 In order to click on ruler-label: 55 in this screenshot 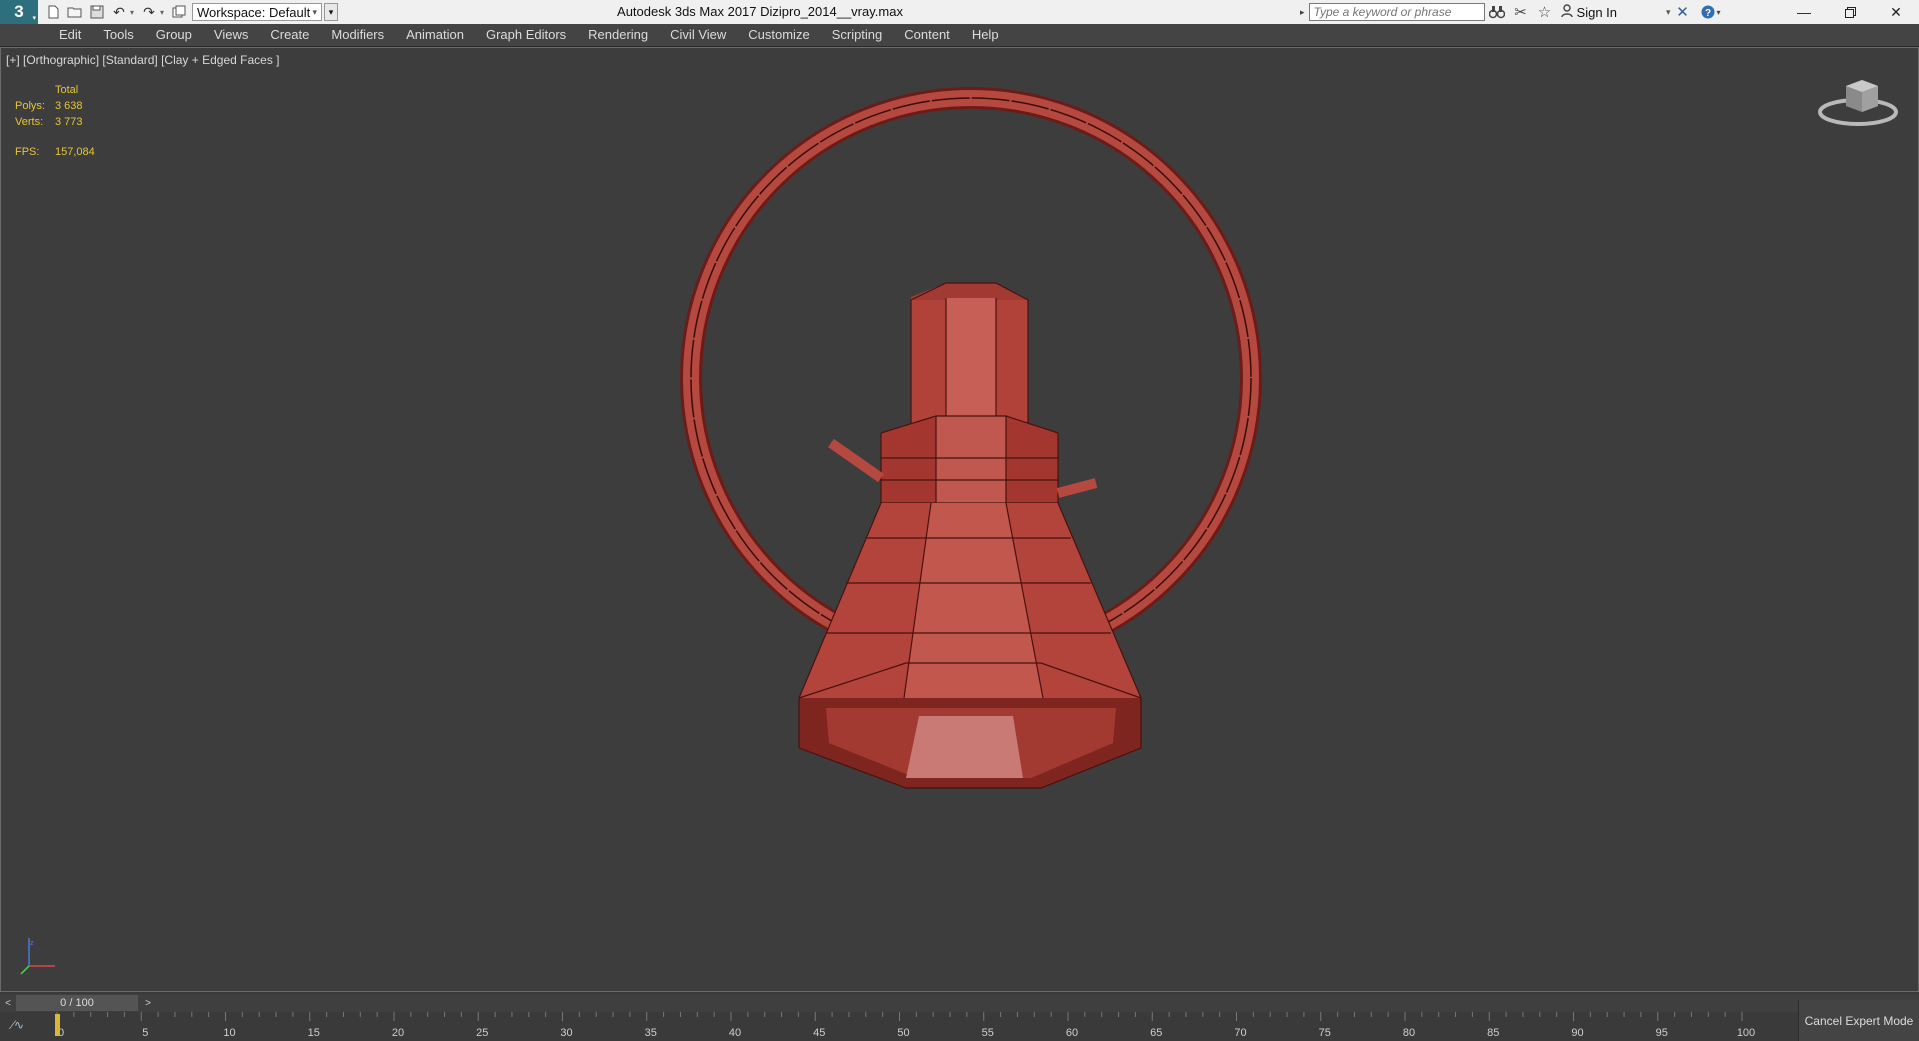, I will do `click(988, 1033)`.